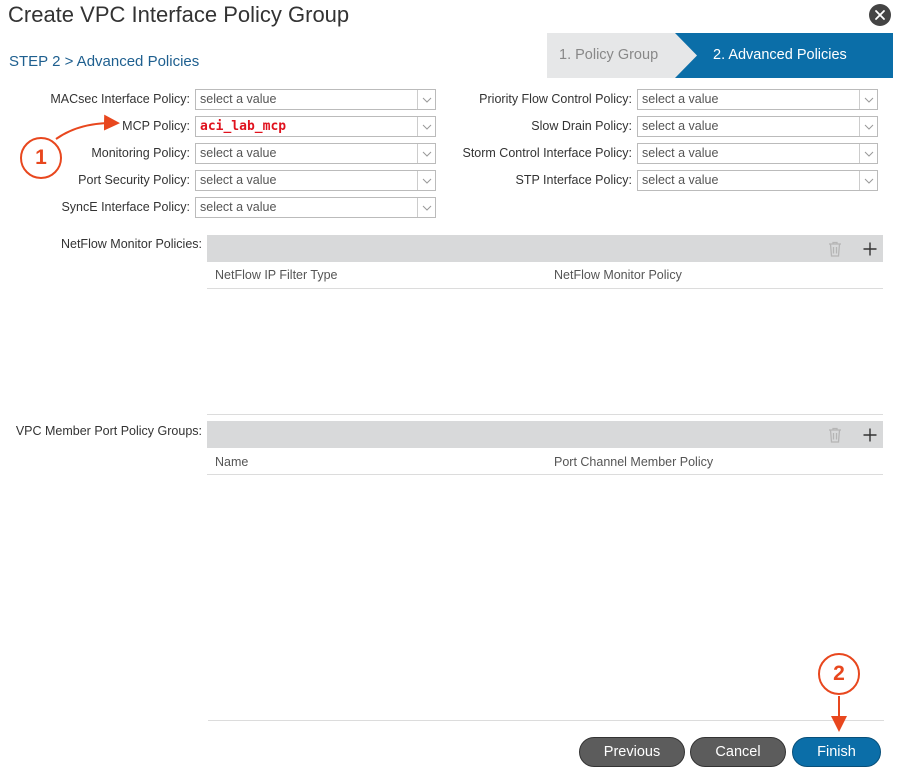  What do you see at coordinates (618, 275) in the screenshot?
I see `netflow-col-monitor-policy: NetFlow Monitor Policy` at bounding box center [618, 275].